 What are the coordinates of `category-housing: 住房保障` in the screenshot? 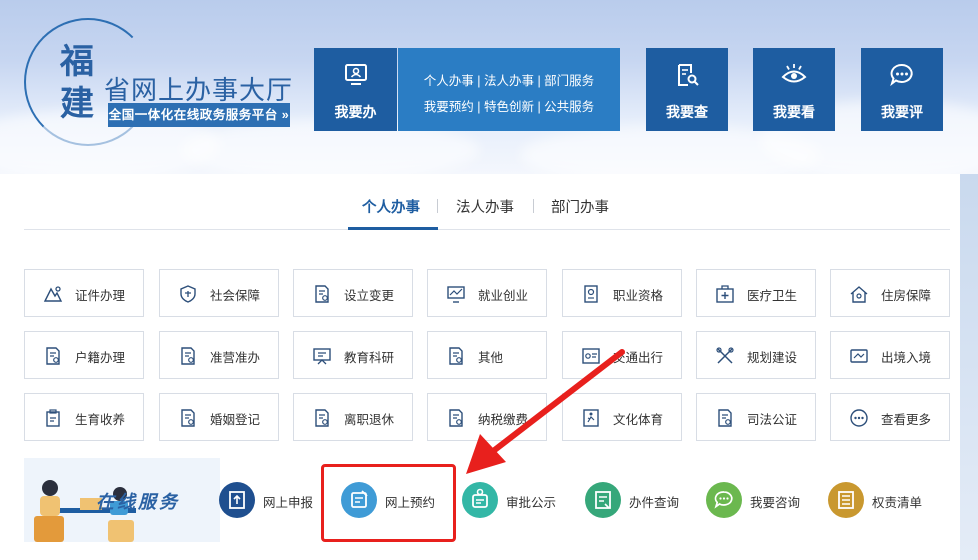 It's located at (890, 293).